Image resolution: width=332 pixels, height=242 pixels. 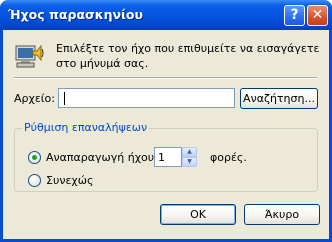 What do you see at coordinates (189, 152) in the screenshot?
I see `spin-up-arrow-icon: ▲` at bounding box center [189, 152].